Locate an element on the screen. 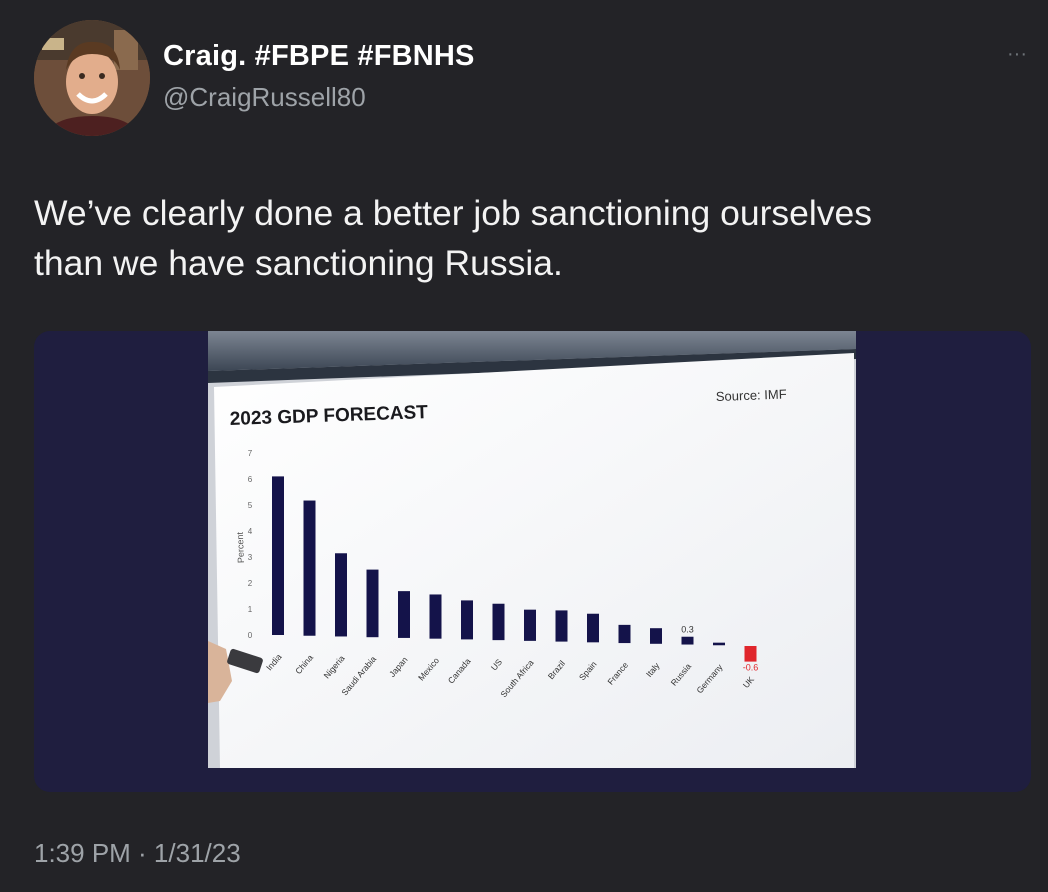 The width and height of the screenshot is (1048, 892). tweet-timestamp: 1:39 PM · 1/31/23 is located at coordinates (137, 853).